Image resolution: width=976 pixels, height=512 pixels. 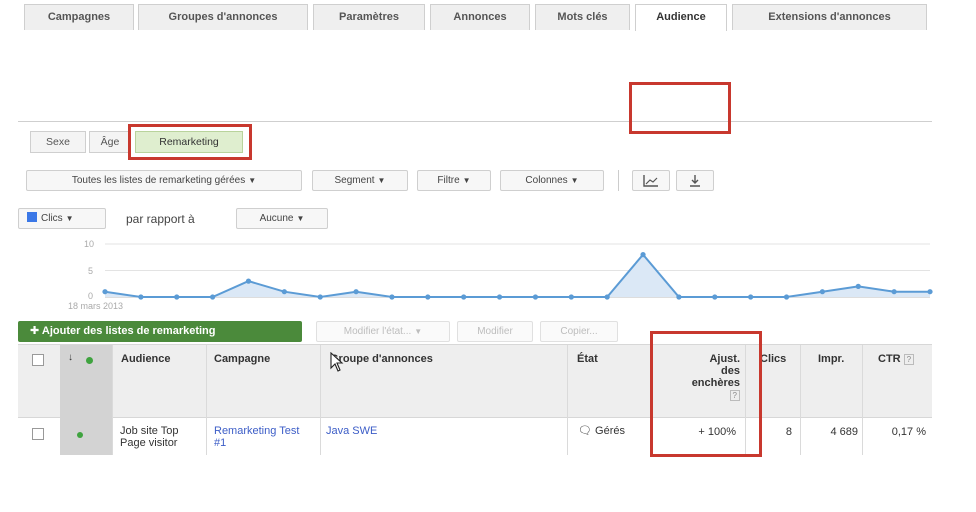 What do you see at coordinates (495, 331) in the screenshot?
I see `modify-button: Modifier` at bounding box center [495, 331].